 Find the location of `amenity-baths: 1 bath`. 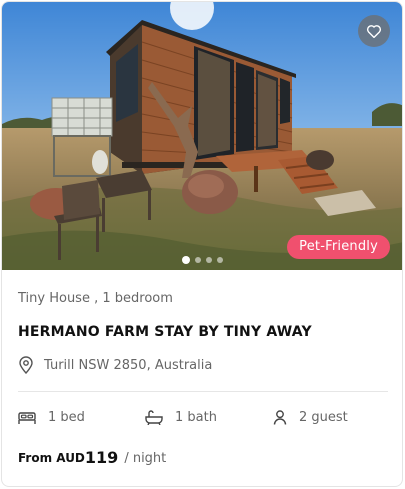

amenity-baths: 1 bath is located at coordinates (181, 417).